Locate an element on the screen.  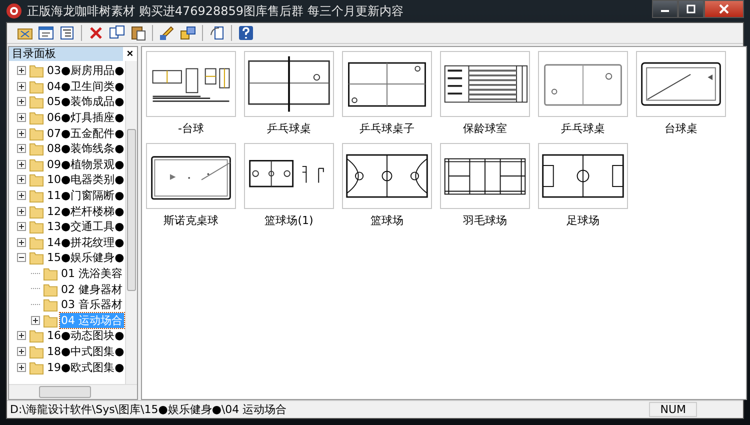
tree-item: 04●卫生间类● is located at coordinates (86, 86).